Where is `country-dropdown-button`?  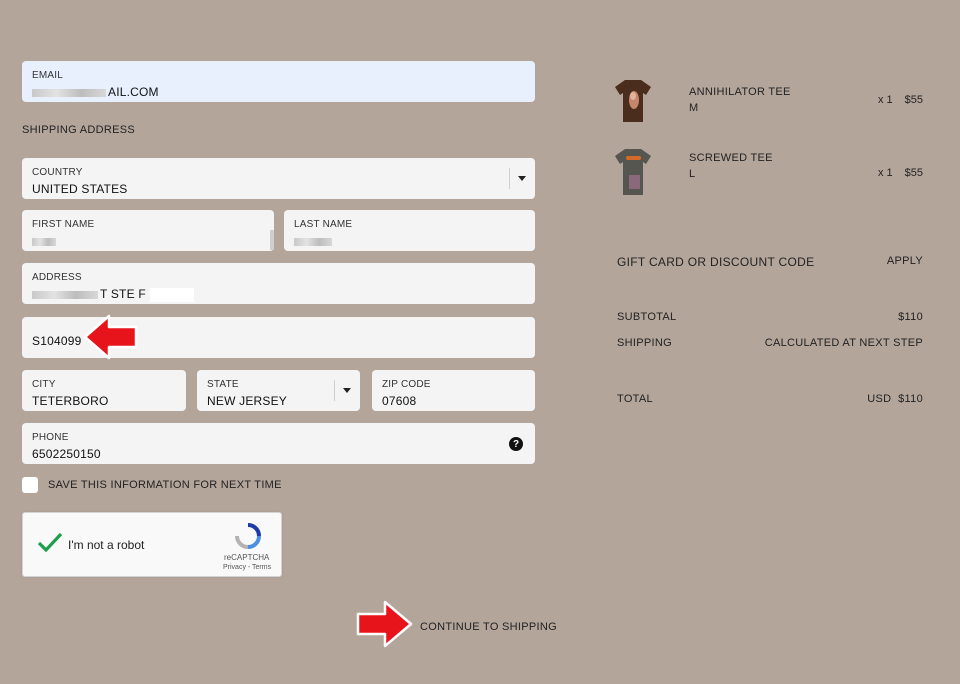 country-dropdown-button is located at coordinates (522, 178).